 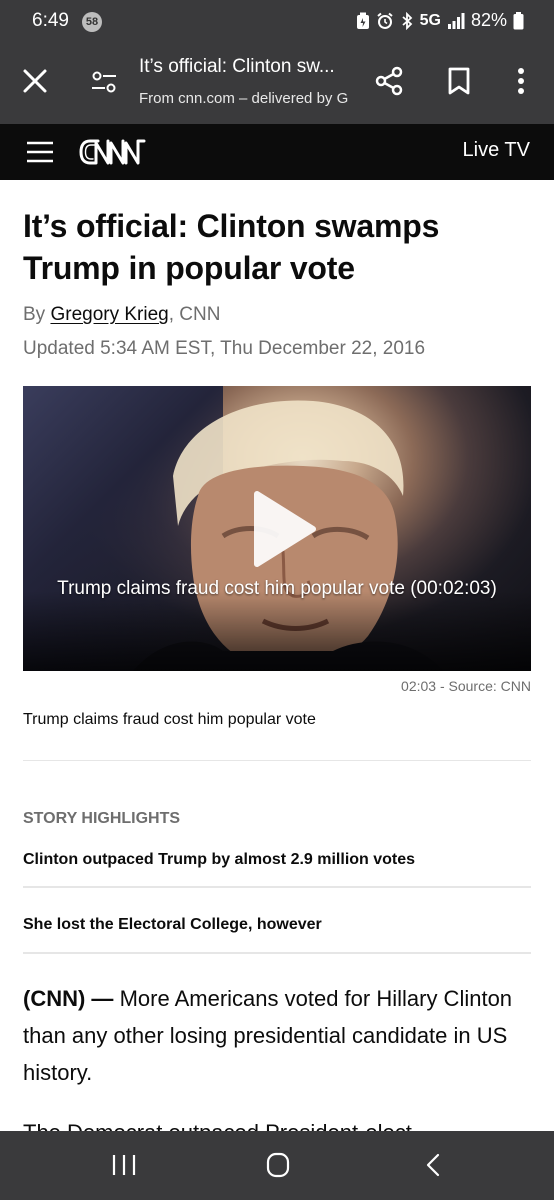 What do you see at coordinates (280, 529) in the screenshot?
I see `play-icon` at bounding box center [280, 529].